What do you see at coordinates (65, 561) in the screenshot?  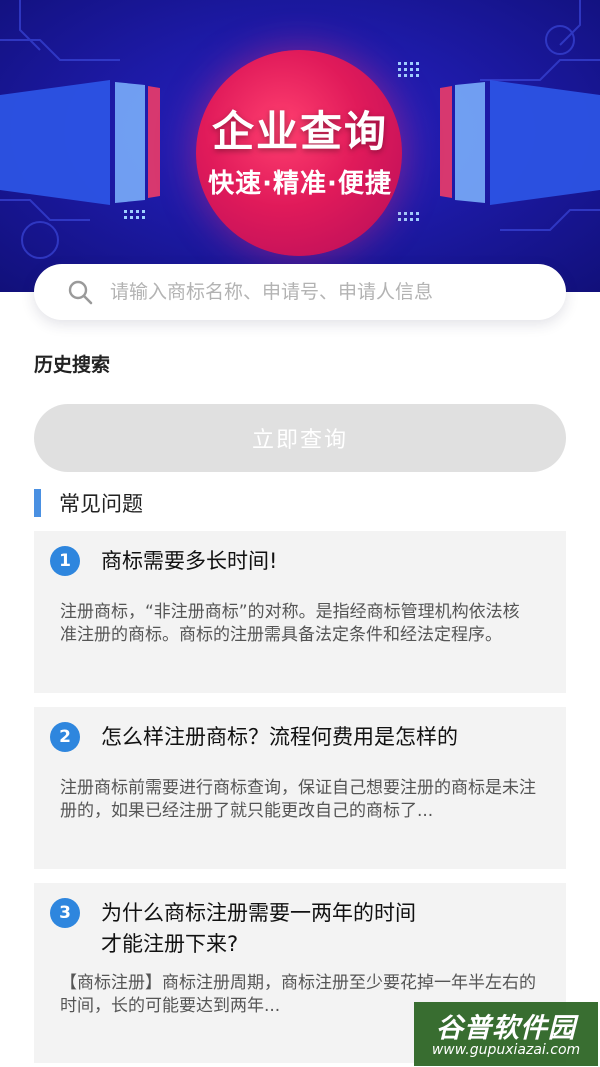 I see `faq-number-badge: 1` at bounding box center [65, 561].